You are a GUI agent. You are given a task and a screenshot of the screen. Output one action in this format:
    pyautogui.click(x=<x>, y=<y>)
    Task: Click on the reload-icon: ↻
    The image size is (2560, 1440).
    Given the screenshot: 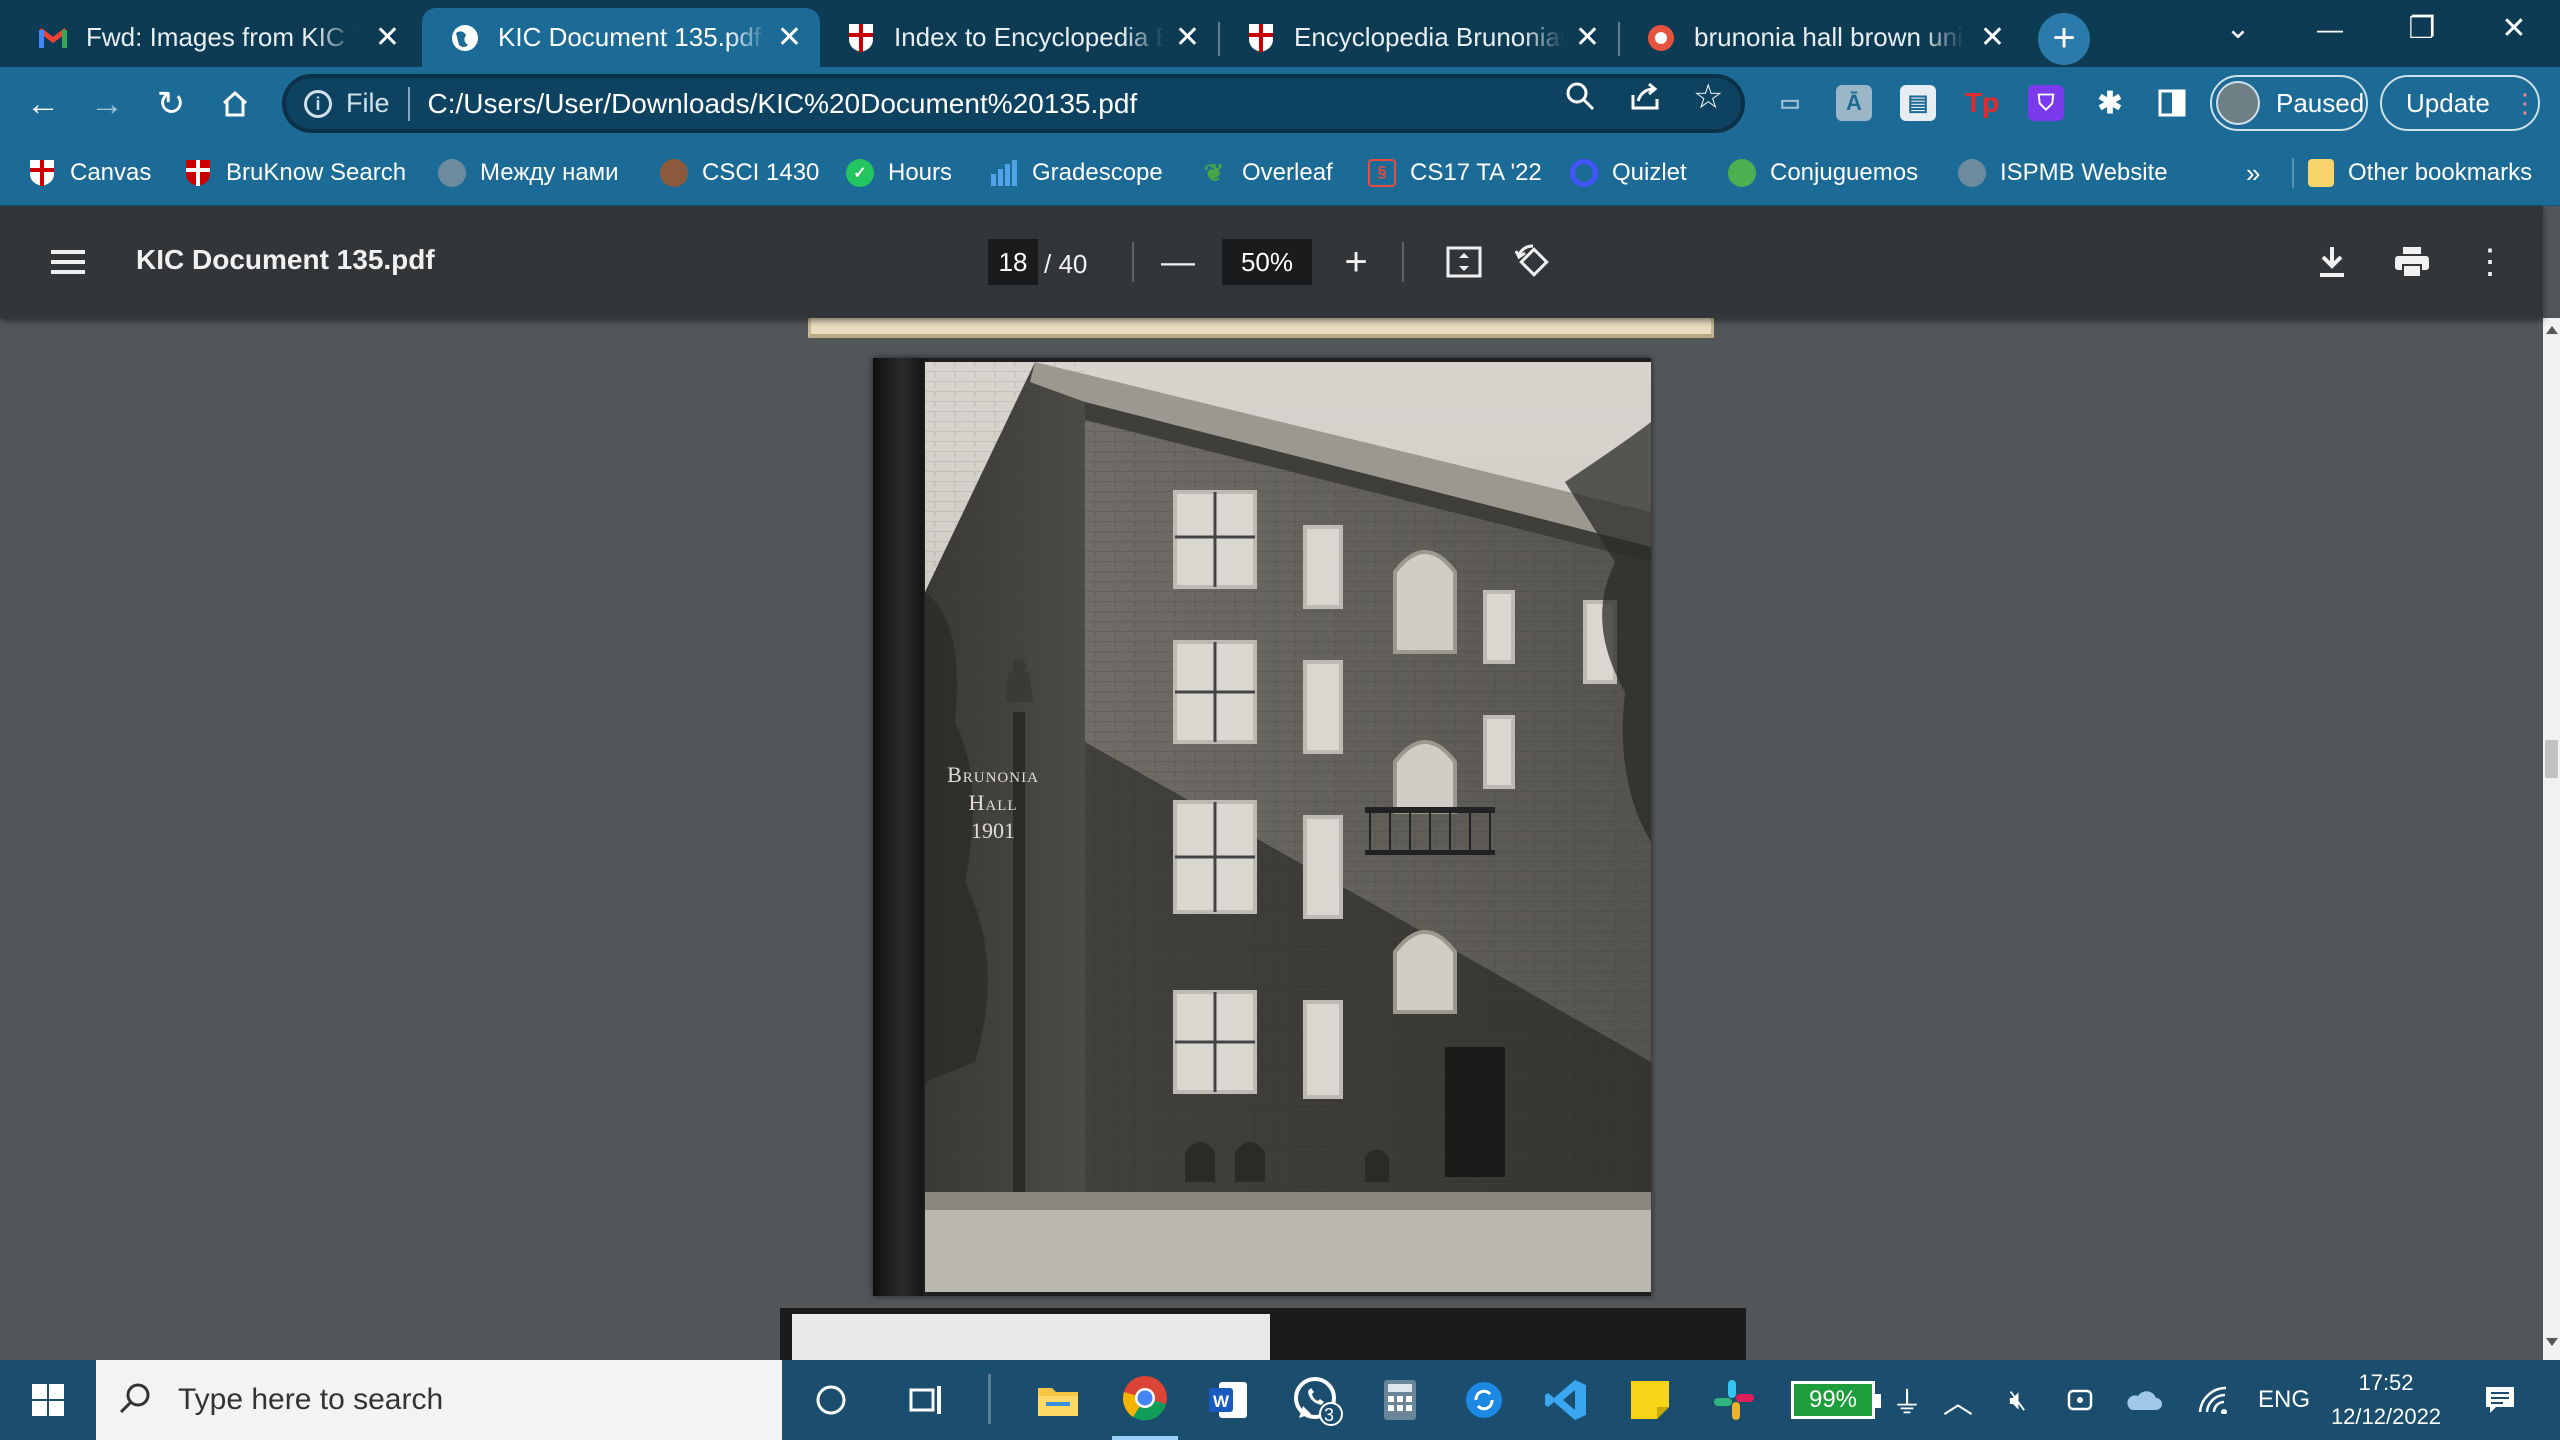 What is the action you would take?
    pyautogui.click(x=171, y=104)
    